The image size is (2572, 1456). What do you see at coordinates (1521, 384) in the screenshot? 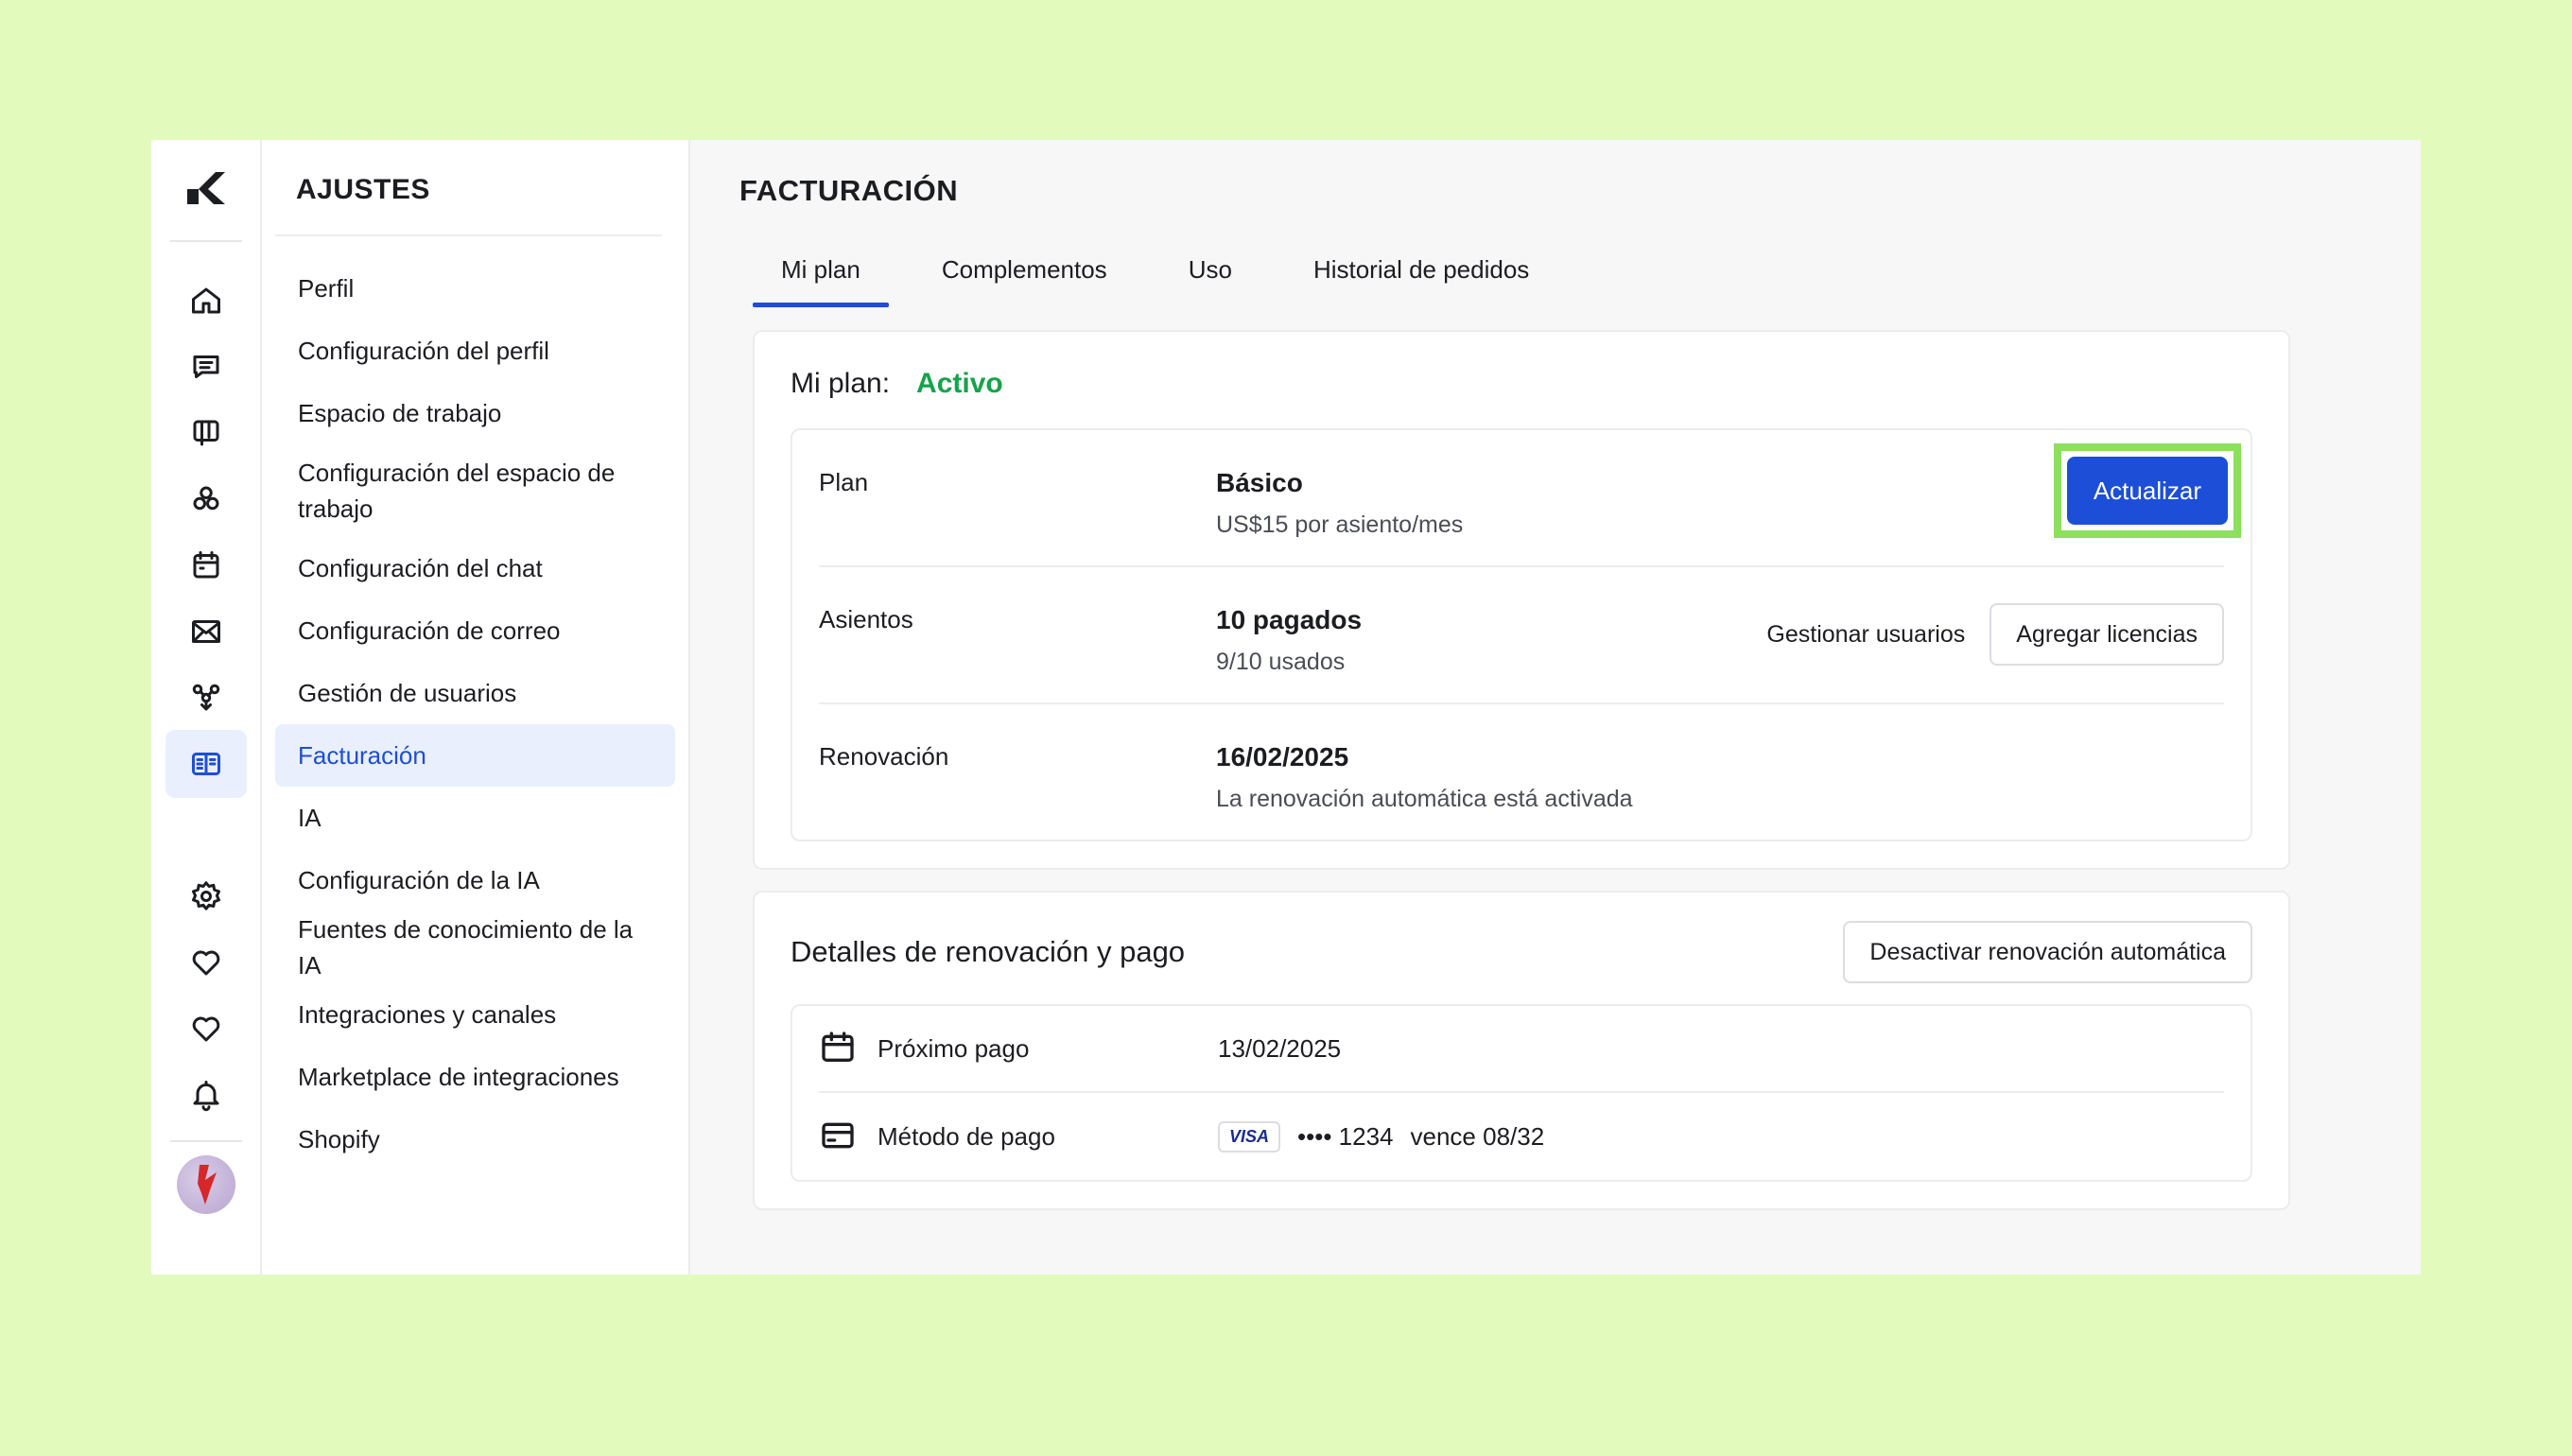
I see `plan-card-header: Mi plan: Activo` at bounding box center [1521, 384].